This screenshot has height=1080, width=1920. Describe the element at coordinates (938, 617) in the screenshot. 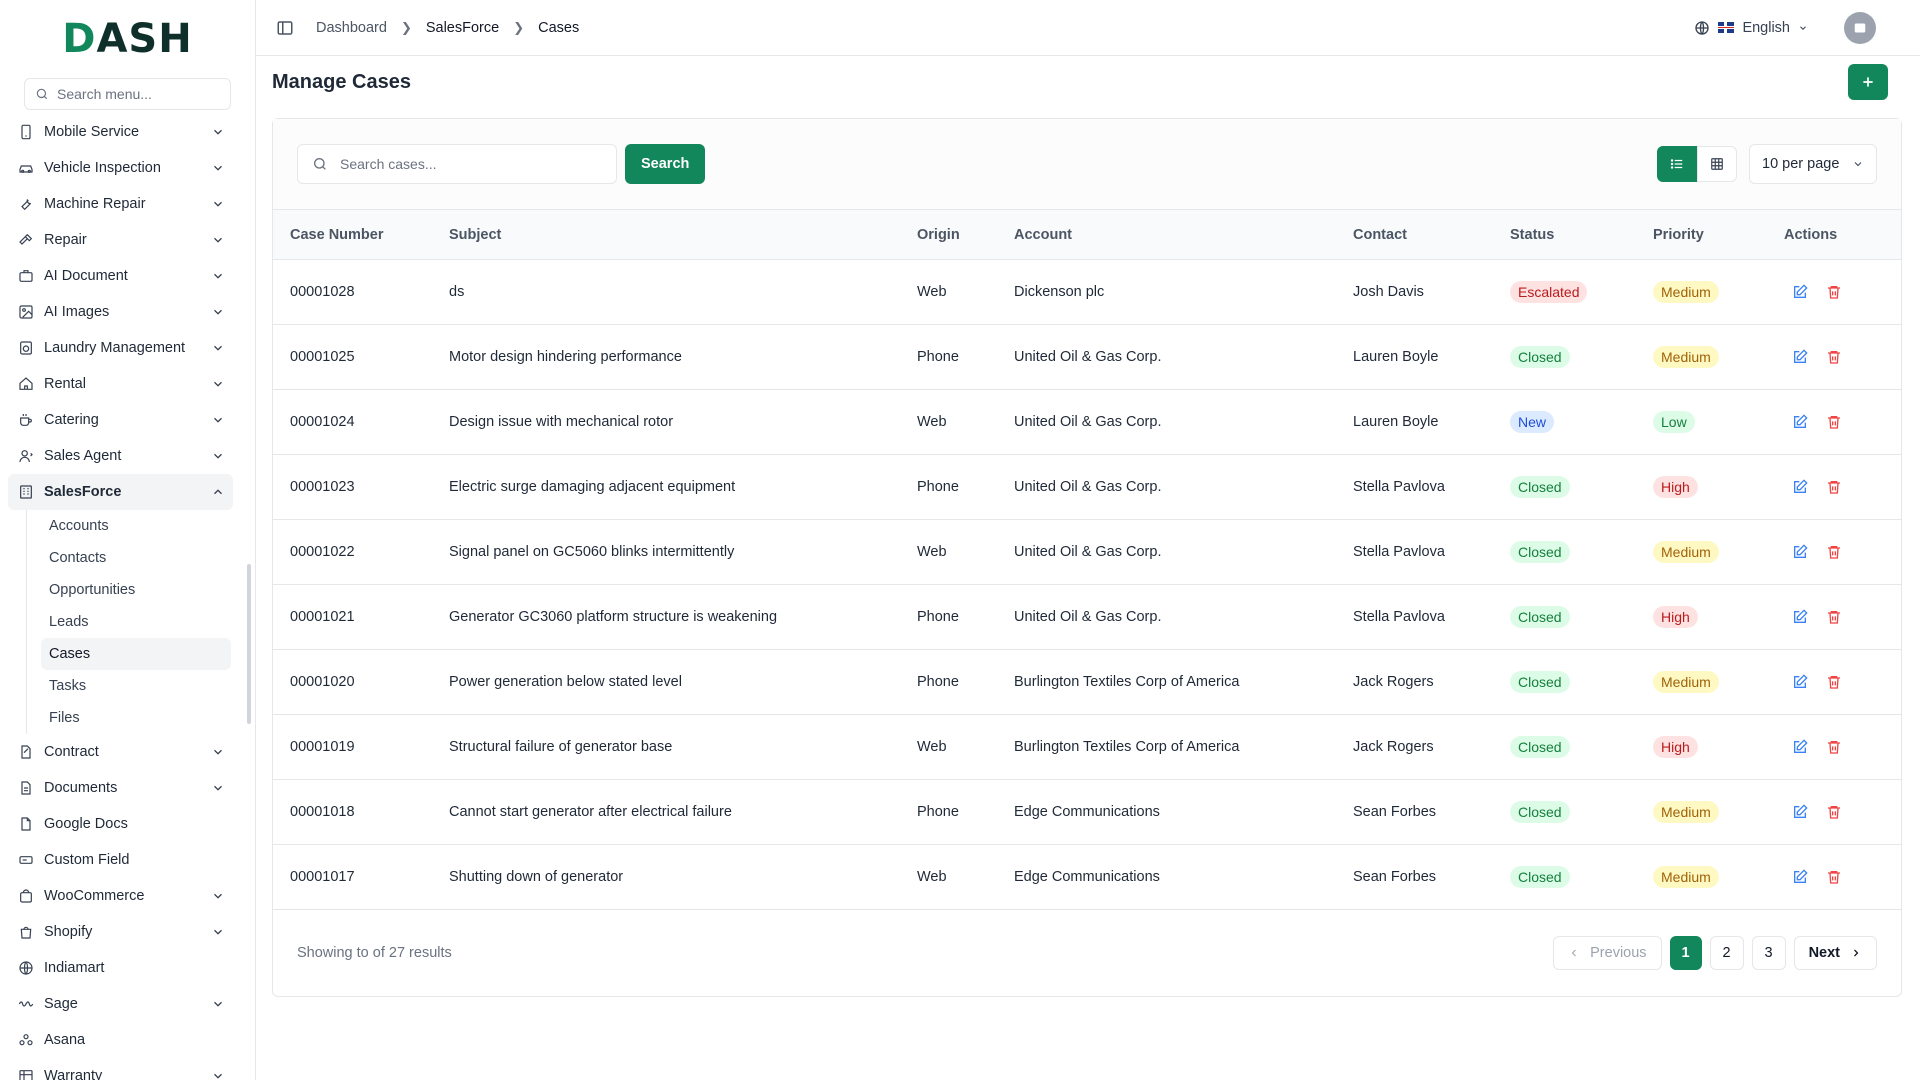

I see `origin-cell: Phone` at that location.